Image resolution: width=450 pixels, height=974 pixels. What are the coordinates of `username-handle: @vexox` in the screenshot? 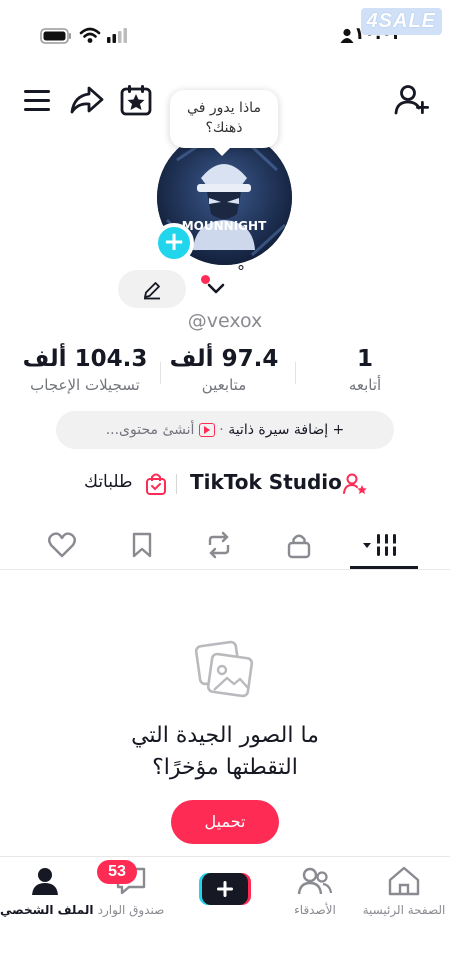 It's located at (225, 321).